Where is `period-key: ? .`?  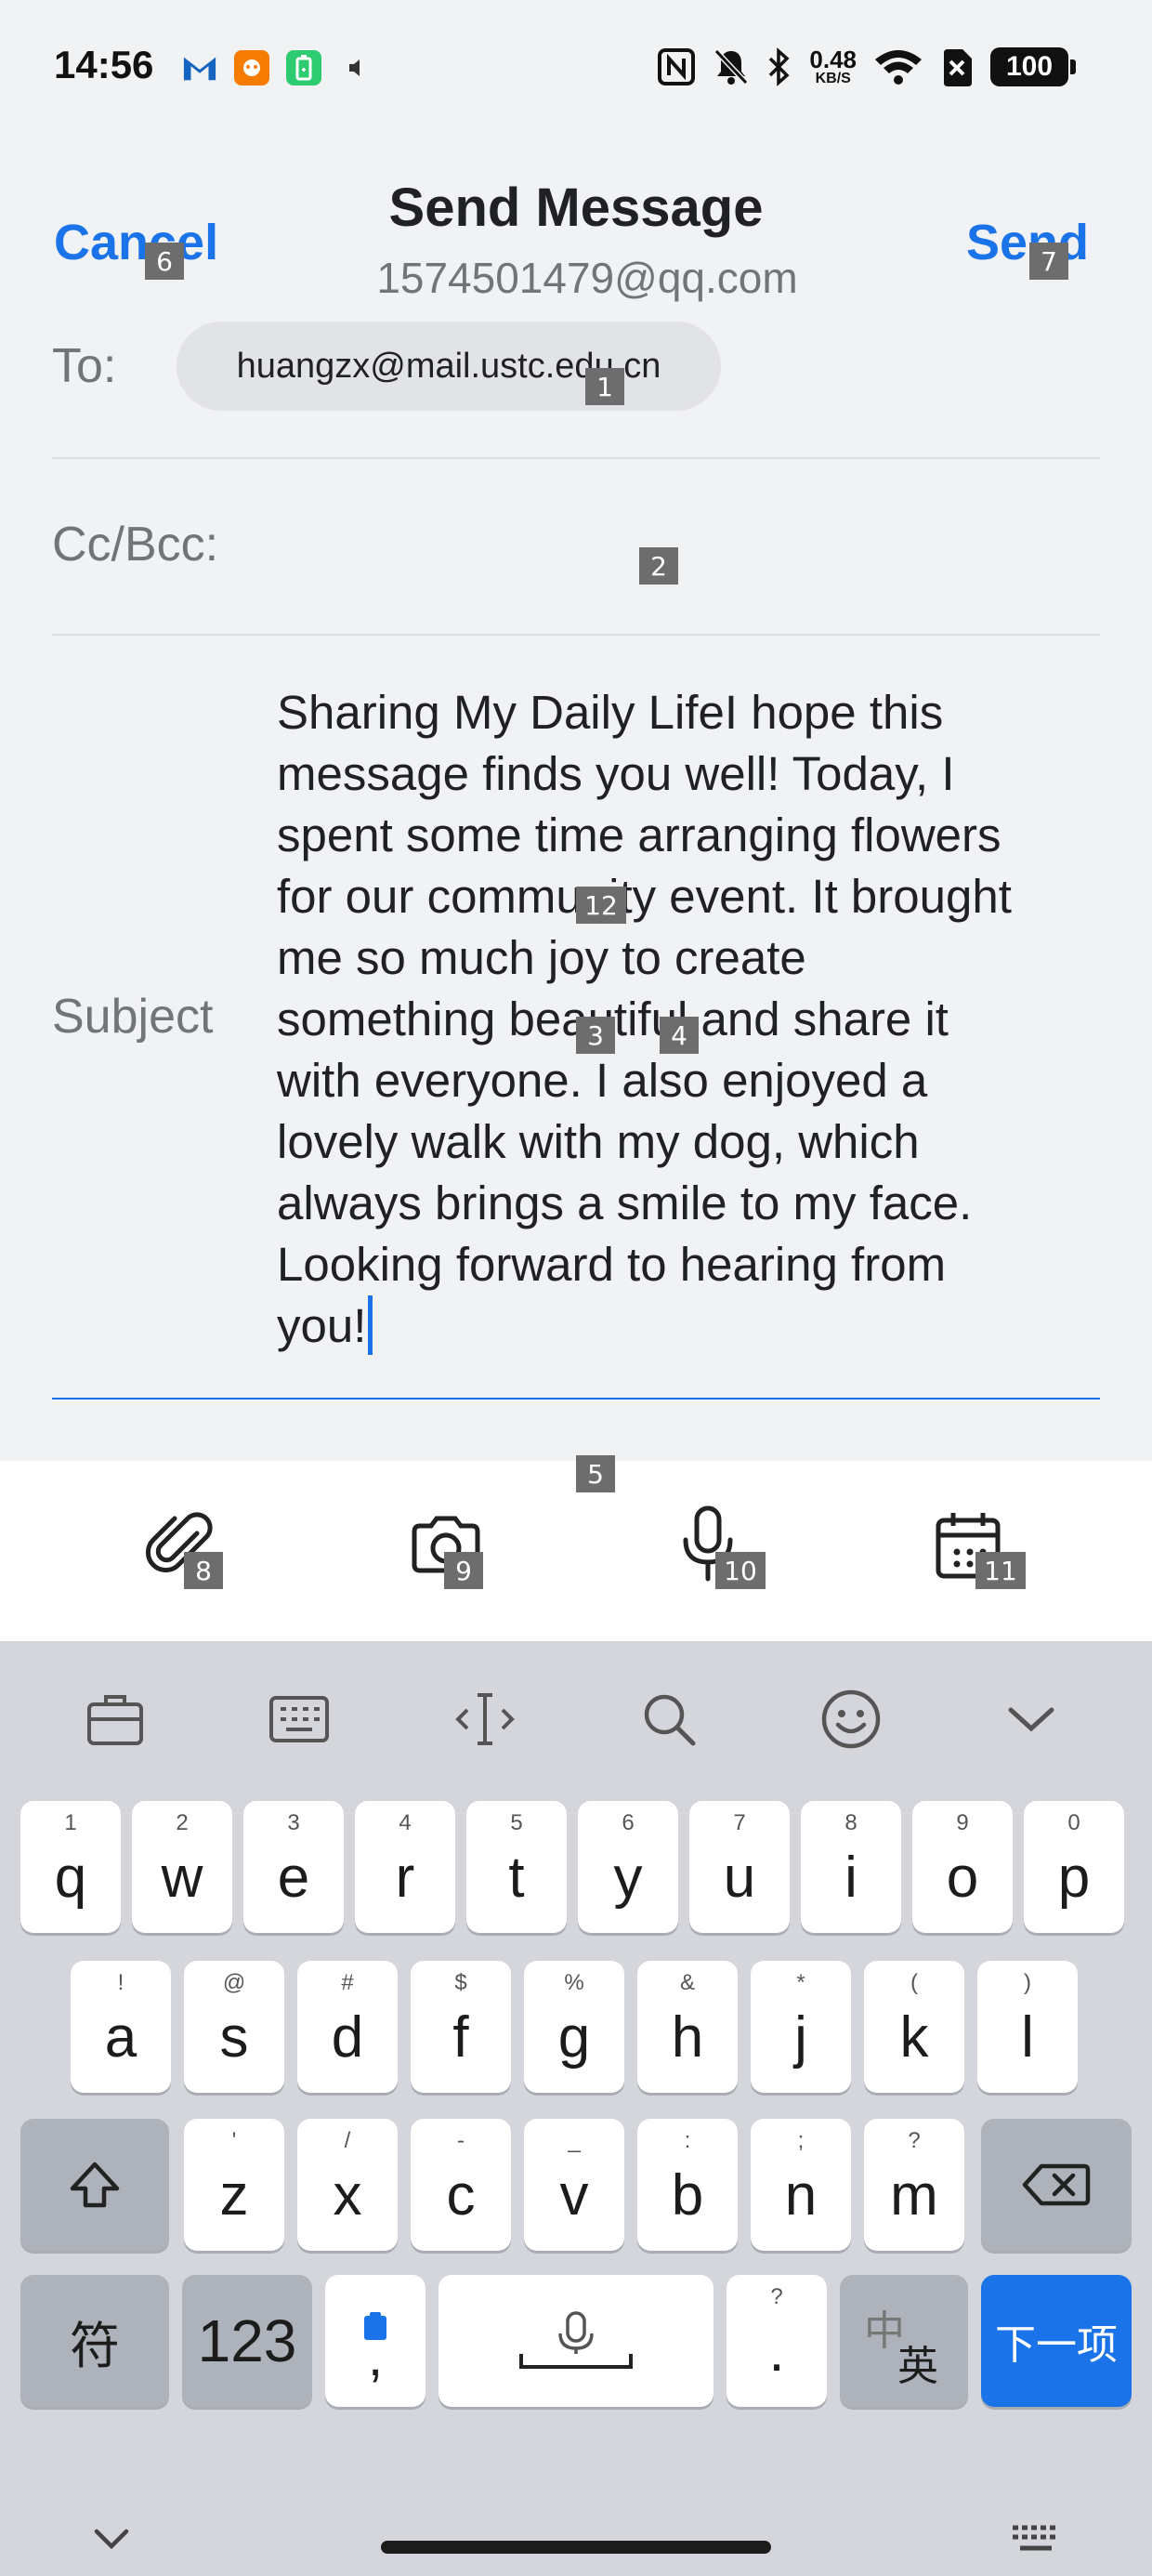
period-key: ? . is located at coordinates (777, 2341).